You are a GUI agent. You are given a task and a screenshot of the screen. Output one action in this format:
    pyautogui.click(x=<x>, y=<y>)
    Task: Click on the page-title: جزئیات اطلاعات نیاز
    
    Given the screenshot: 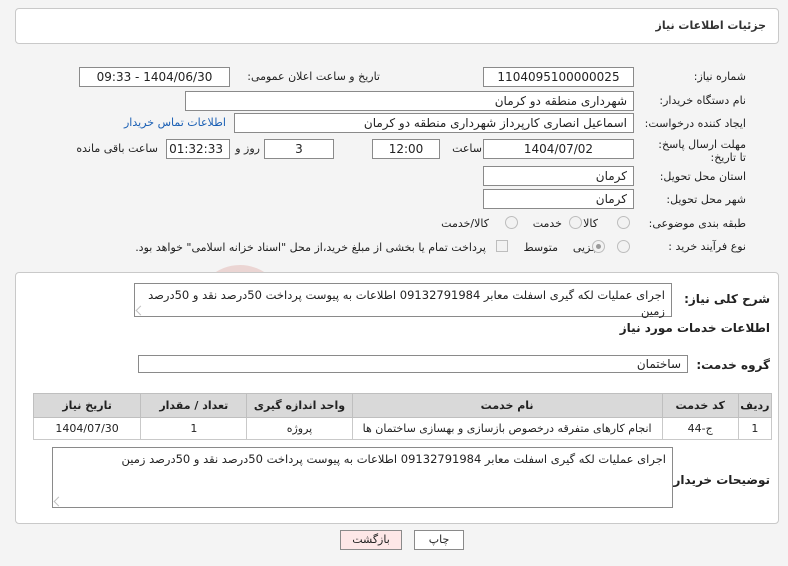 What is the action you would take?
    pyautogui.click(x=711, y=25)
    